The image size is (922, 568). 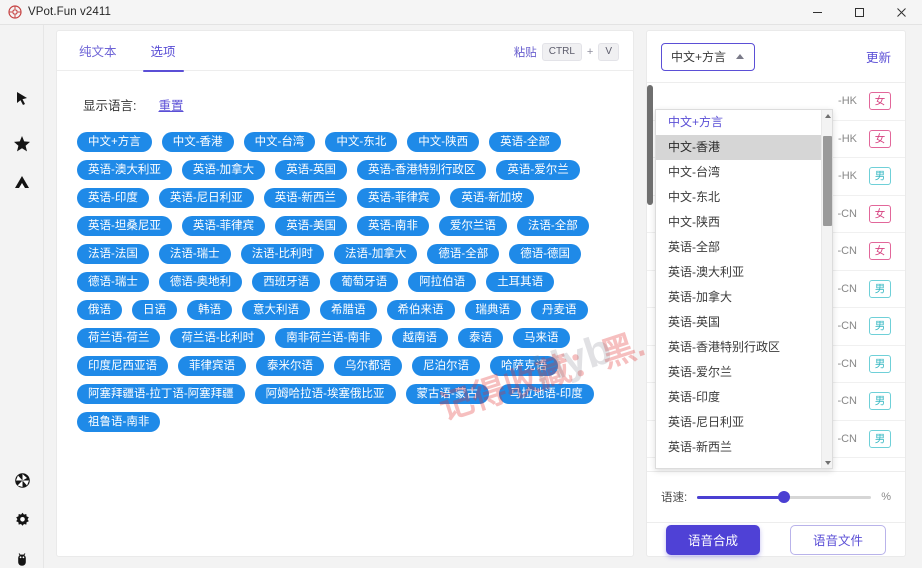 What do you see at coordinates (122, 366) in the screenshot?
I see `language-tag: 印度尼西亚语` at bounding box center [122, 366].